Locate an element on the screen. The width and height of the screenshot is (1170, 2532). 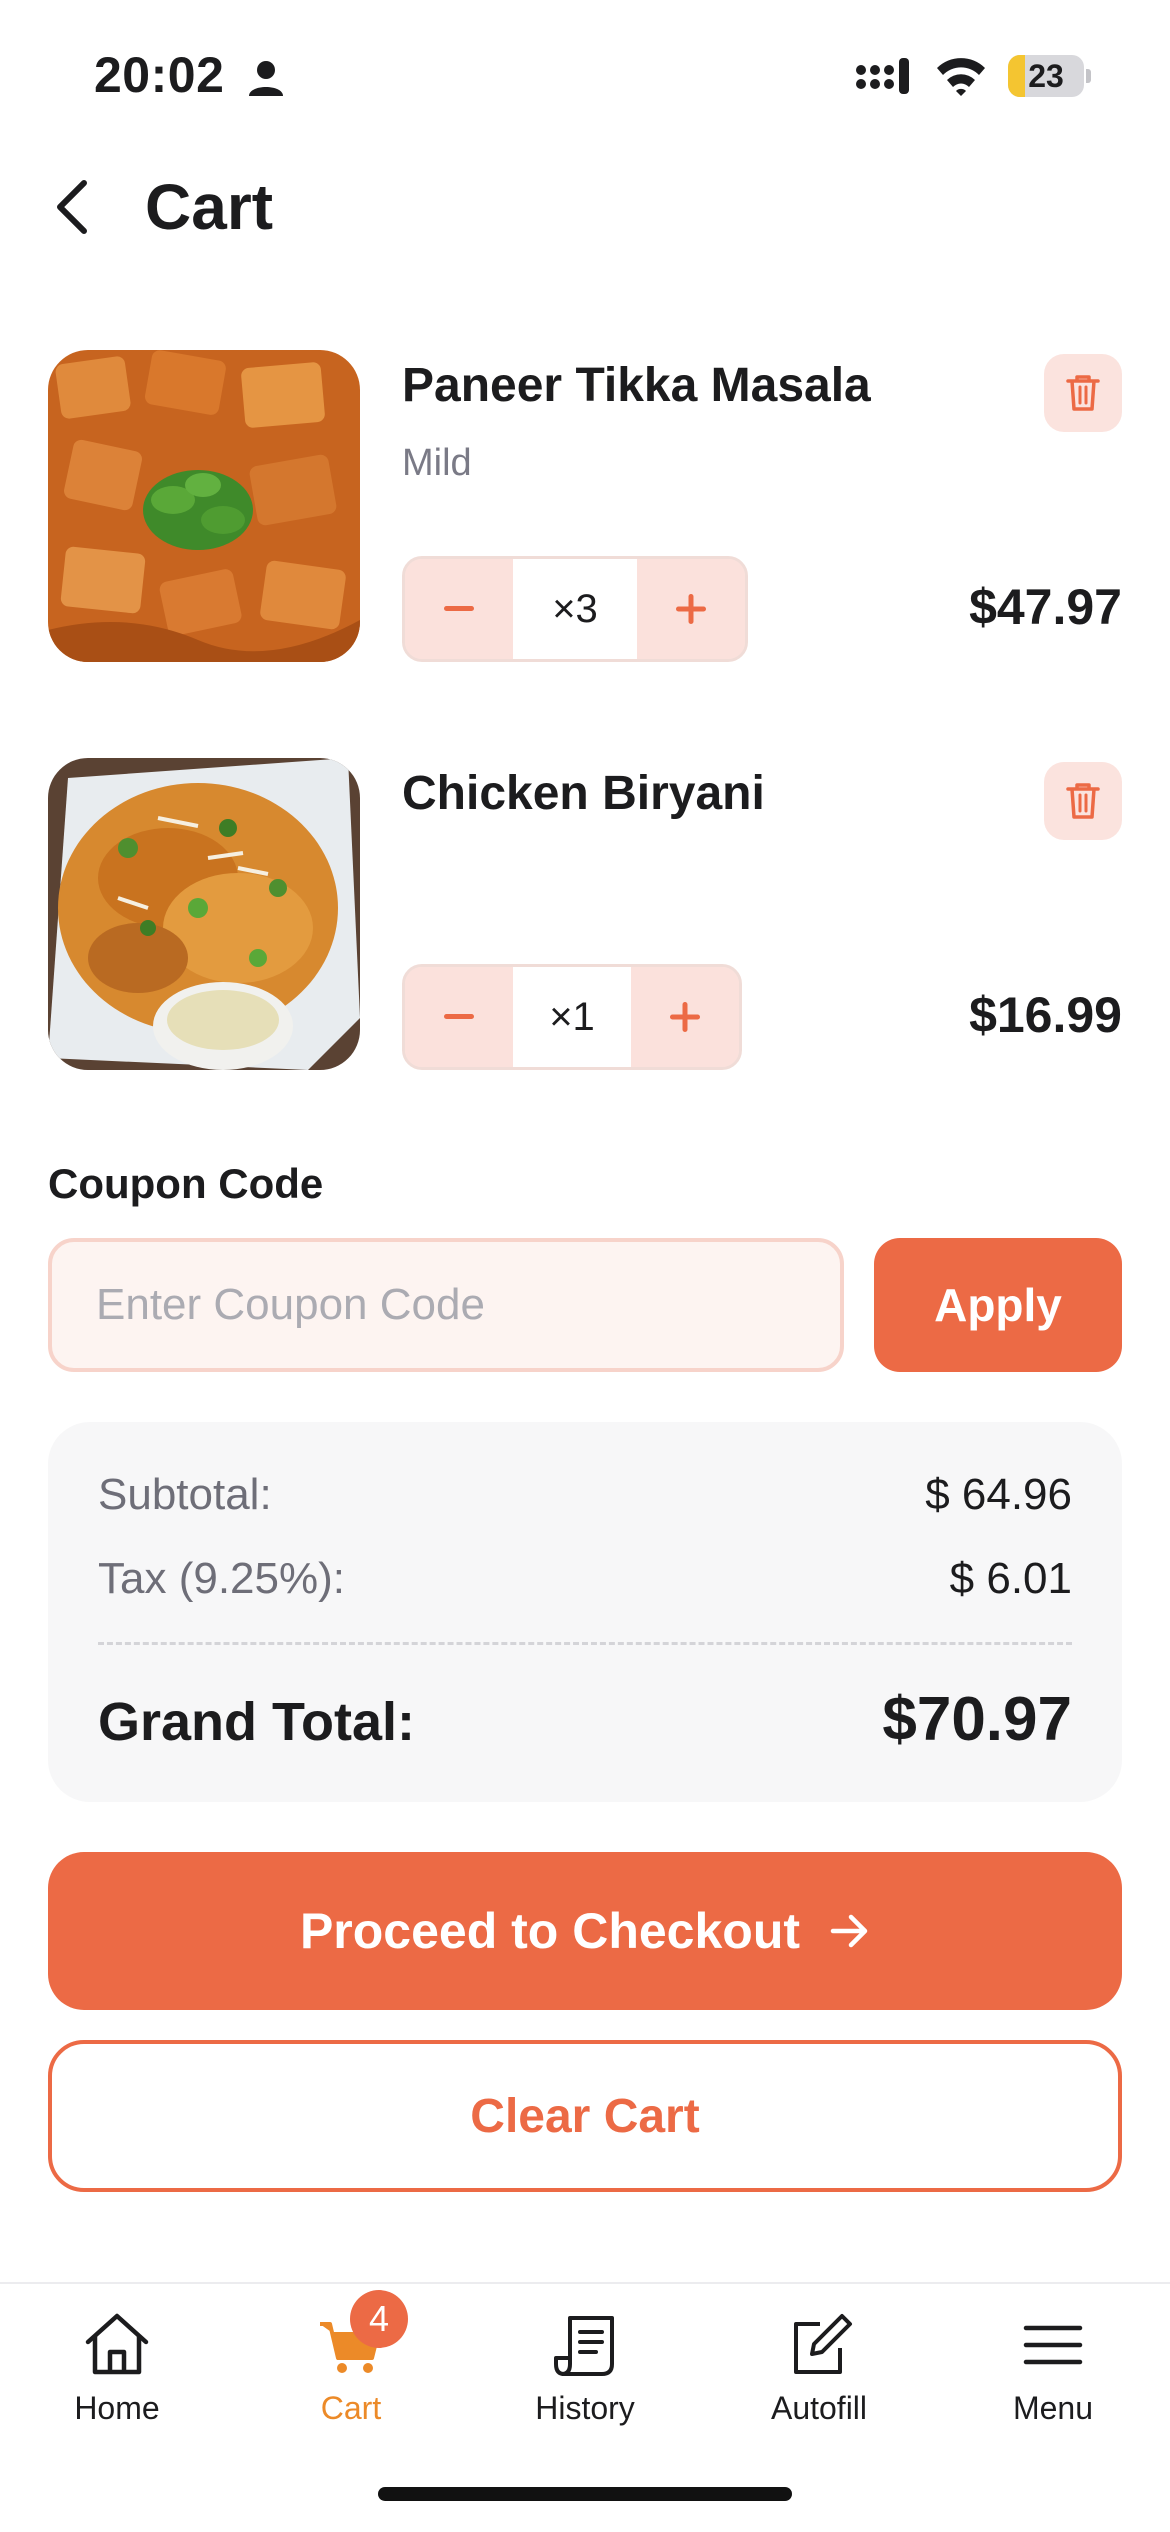
proceed-to-checkout-button: Proceed to Checkout is located at coordinates (585, 1931).